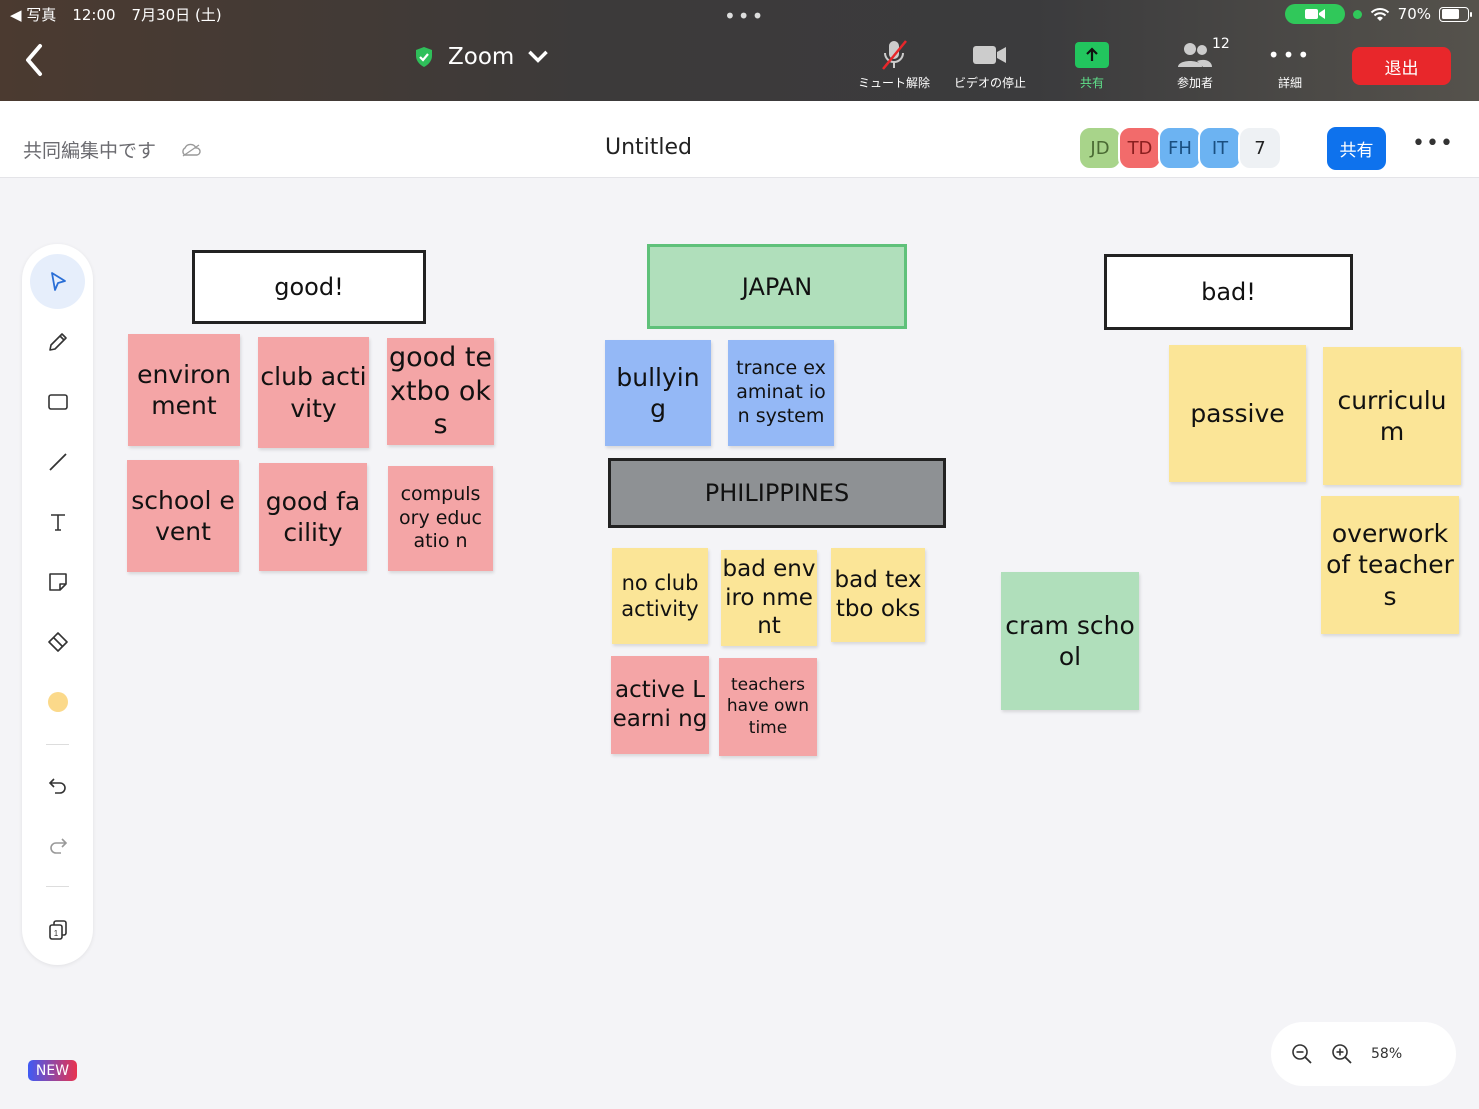 This screenshot has width=1479, height=1109. What do you see at coordinates (1433, 143) in the screenshot?
I see `whiteboard-more-icon: •••` at bounding box center [1433, 143].